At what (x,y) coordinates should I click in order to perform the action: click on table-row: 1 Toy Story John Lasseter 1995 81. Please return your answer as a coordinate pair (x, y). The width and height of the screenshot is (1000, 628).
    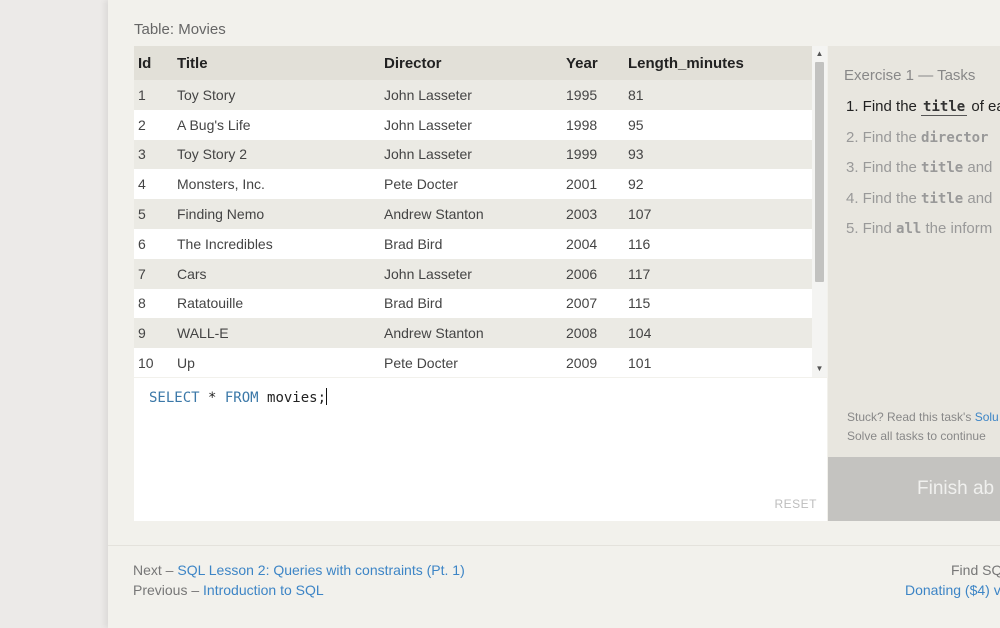
    Looking at the image, I should click on (473, 95).